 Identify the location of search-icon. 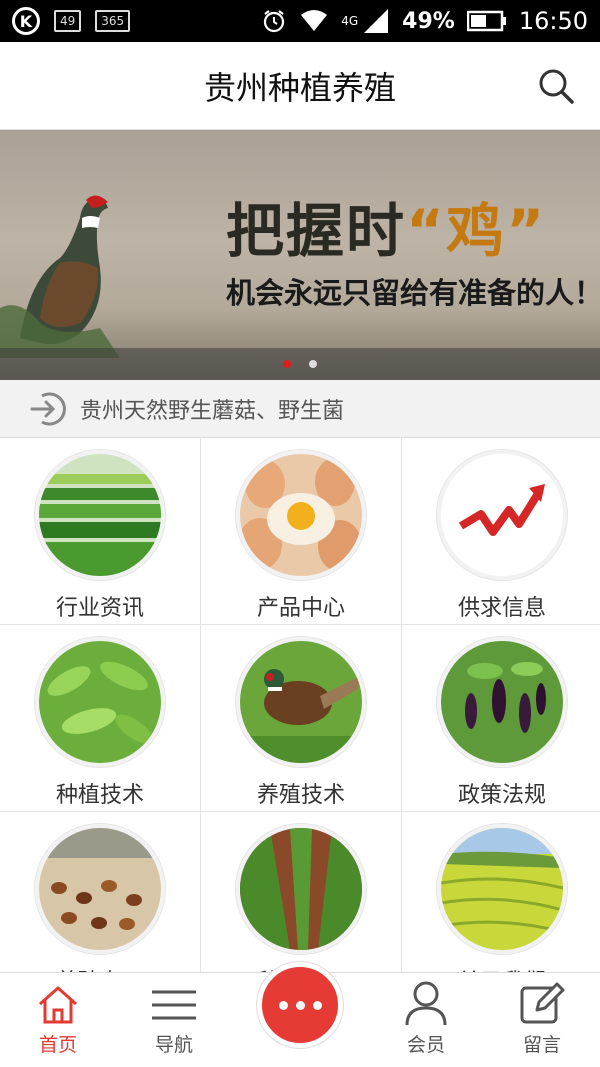
(556, 86).